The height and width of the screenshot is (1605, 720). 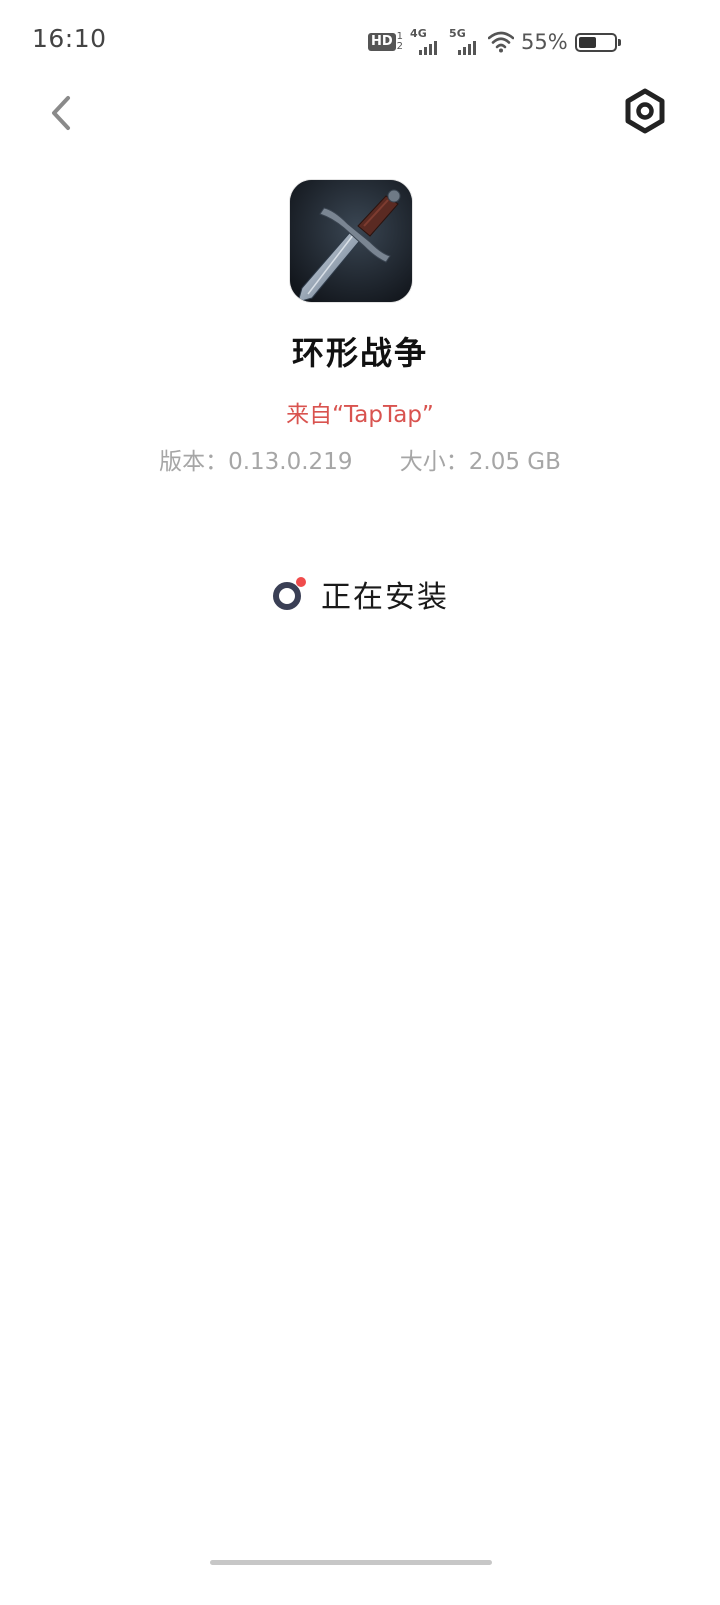 What do you see at coordinates (360, 415) in the screenshot?
I see `app-source: 来自“TapTap”` at bounding box center [360, 415].